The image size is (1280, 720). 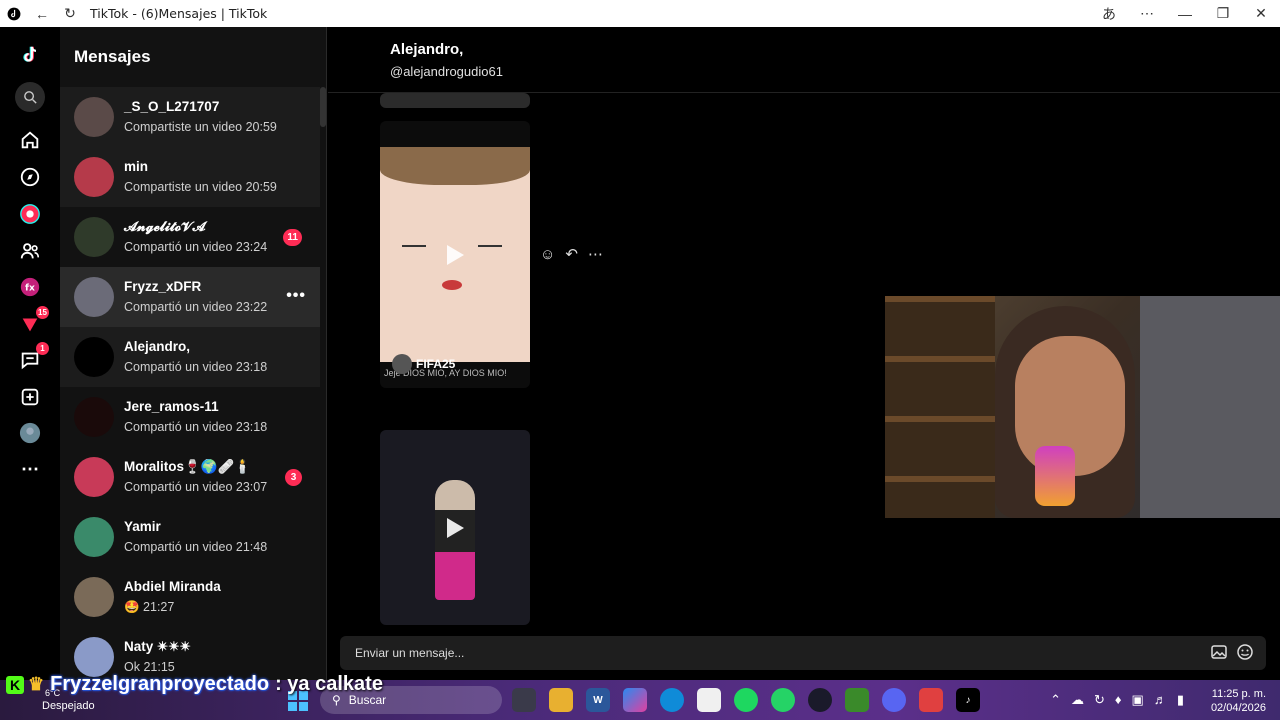 I want to click on spotify-icon, so click(x=746, y=700).